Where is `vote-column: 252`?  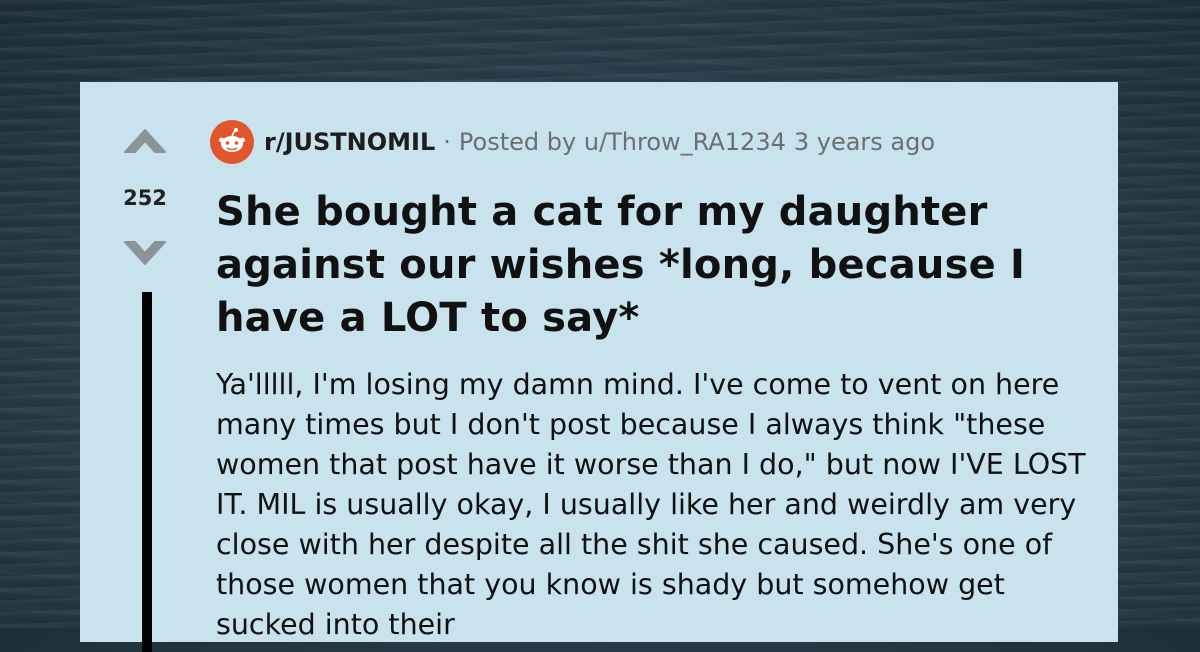
vote-column: 252 is located at coordinates (145, 367).